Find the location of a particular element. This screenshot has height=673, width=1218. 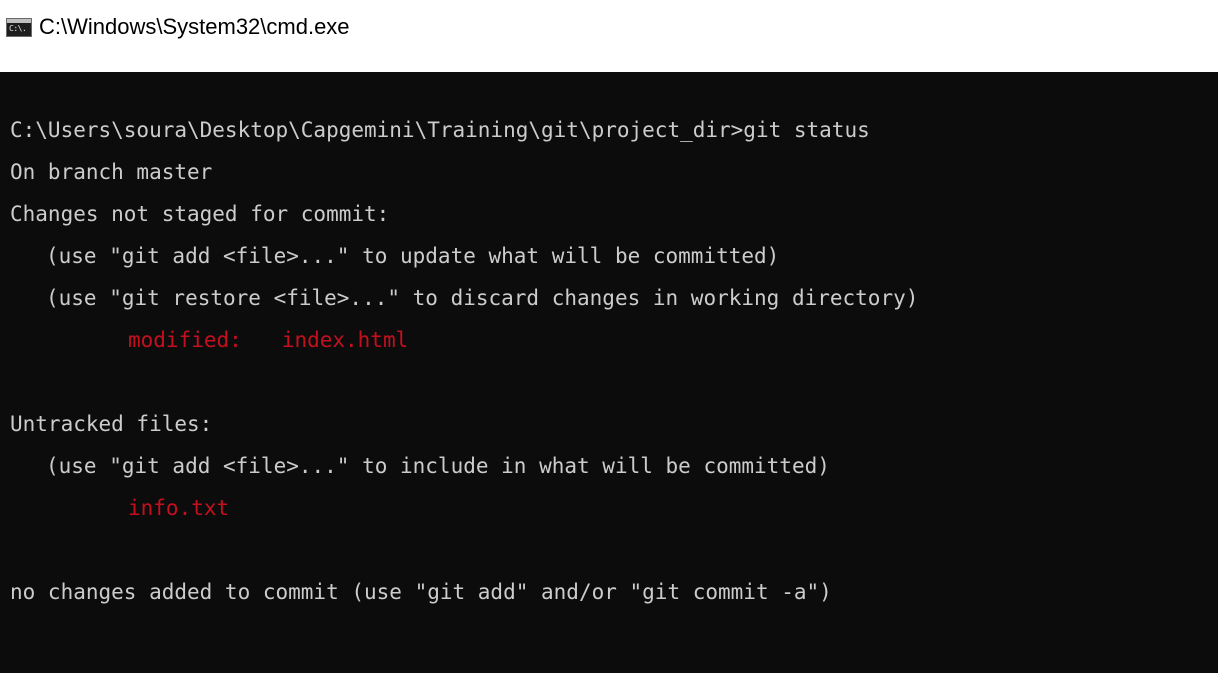

untracked-header: Untracked files: is located at coordinates (111, 424).